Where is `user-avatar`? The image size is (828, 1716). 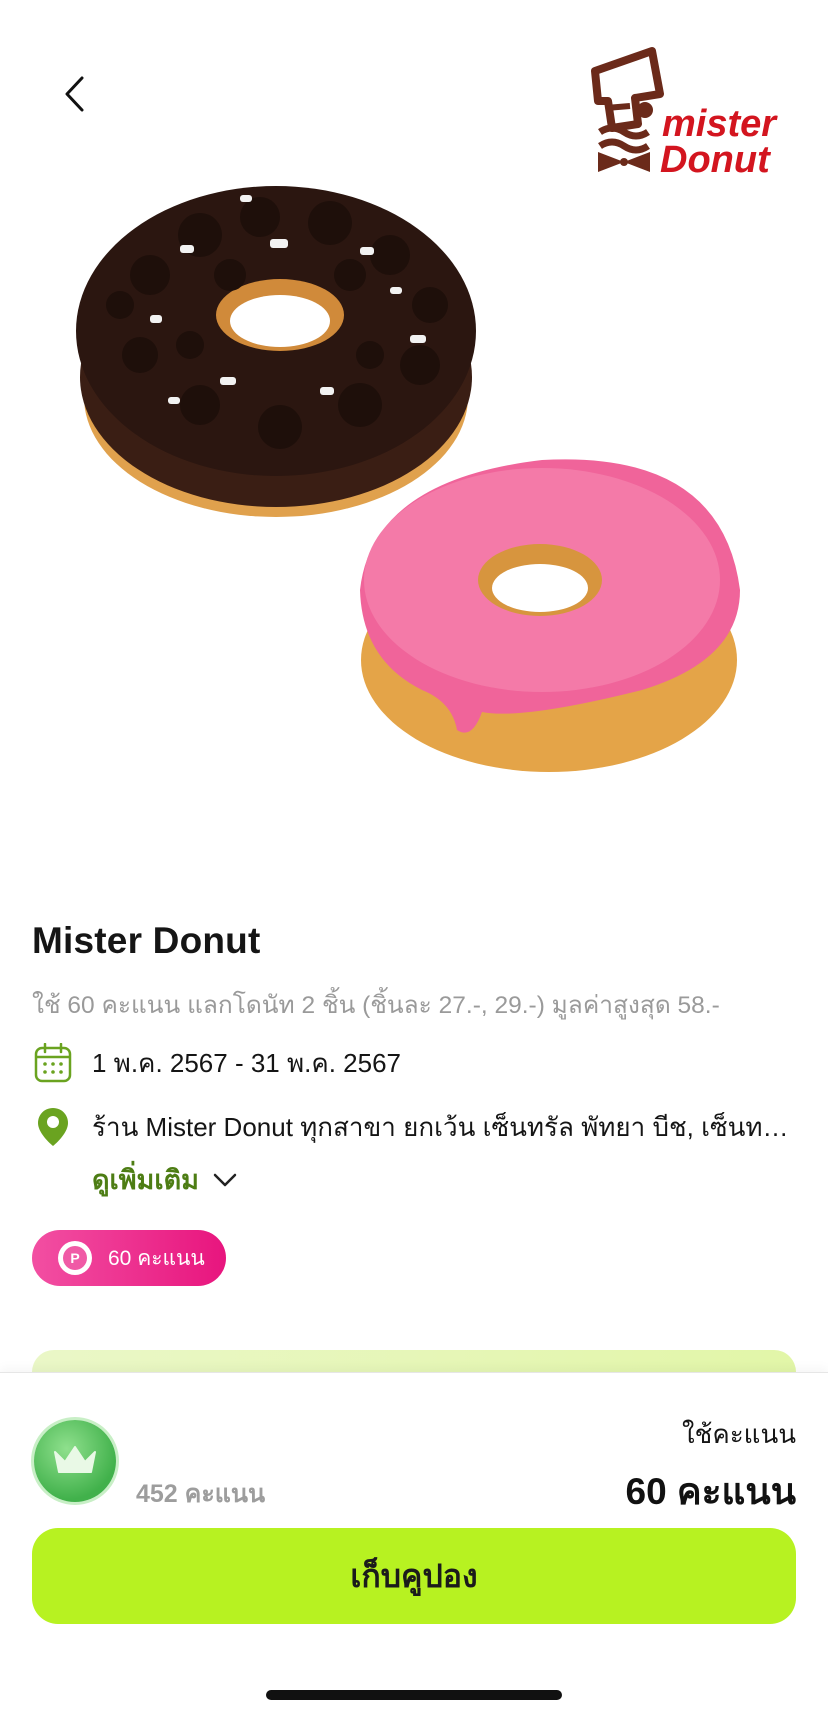 user-avatar is located at coordinates (75, 1461).